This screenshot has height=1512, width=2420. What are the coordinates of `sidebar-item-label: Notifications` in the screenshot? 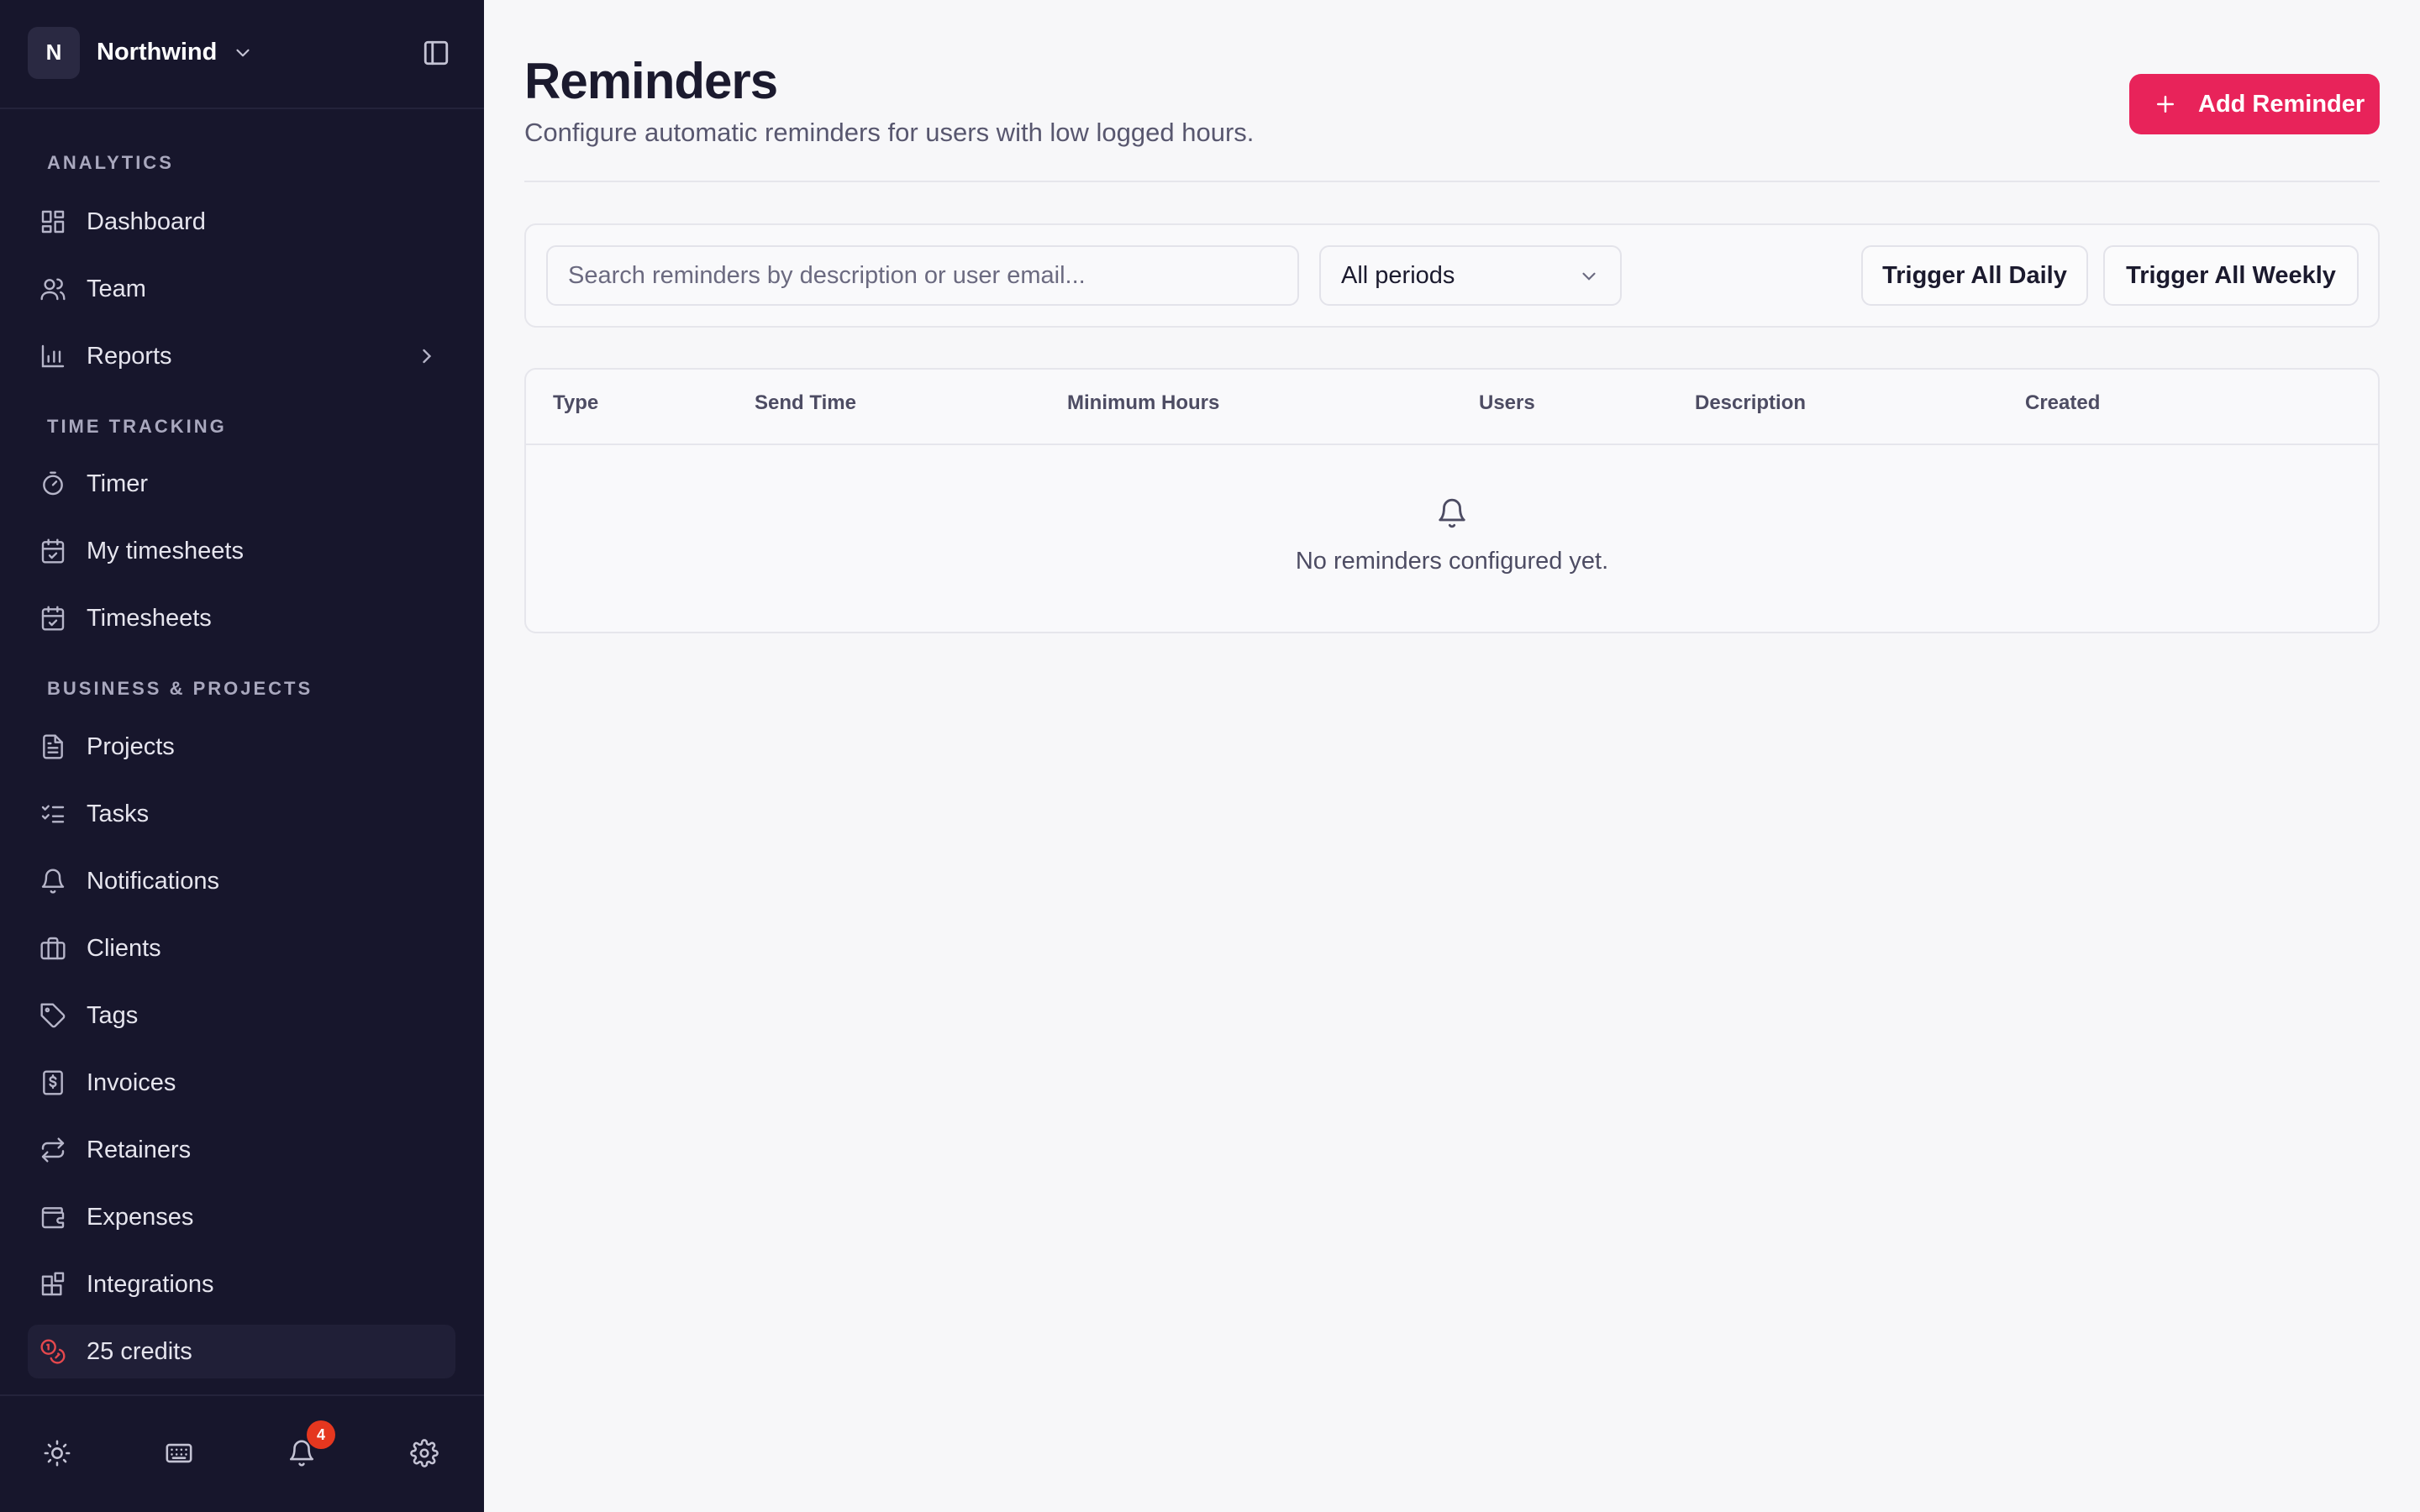 It's located at (153, 881).